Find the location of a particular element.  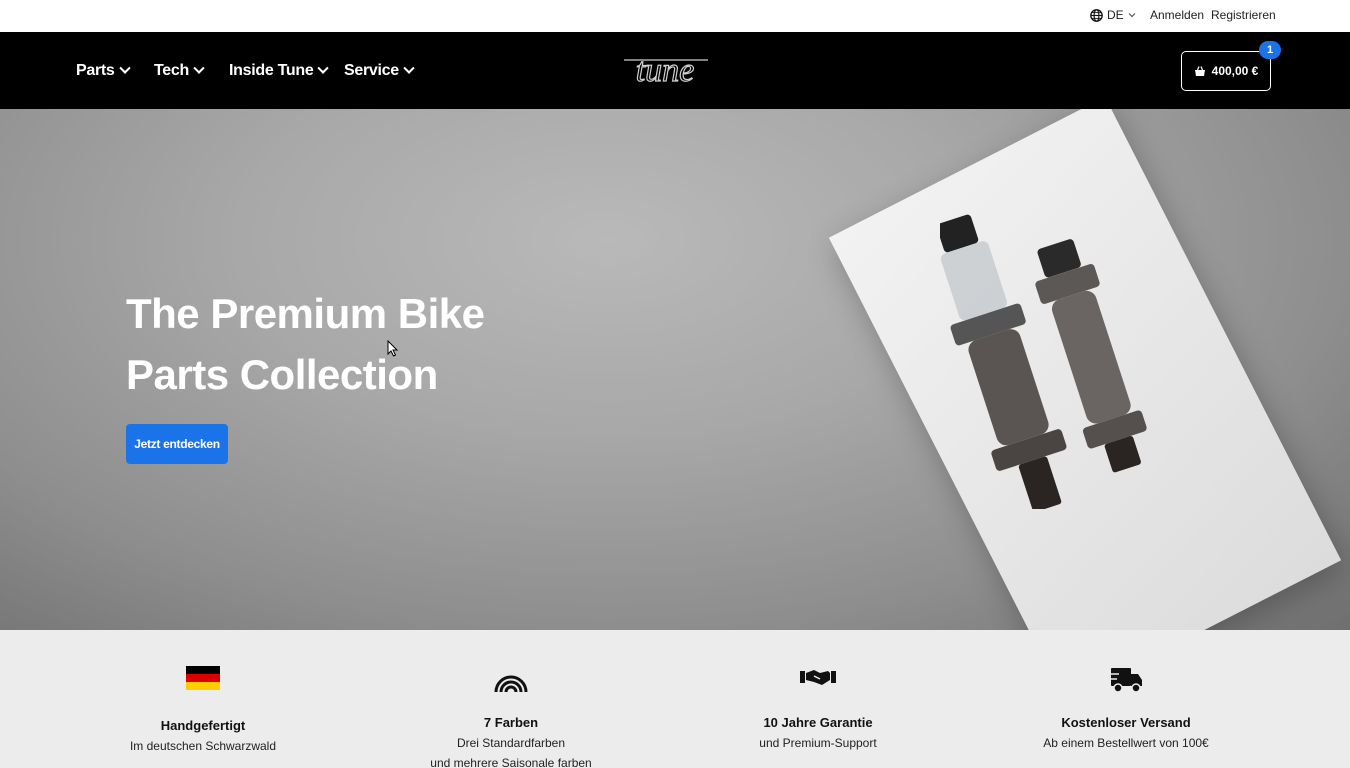

nav-item-service: Service is located at coordinates (379, 71).